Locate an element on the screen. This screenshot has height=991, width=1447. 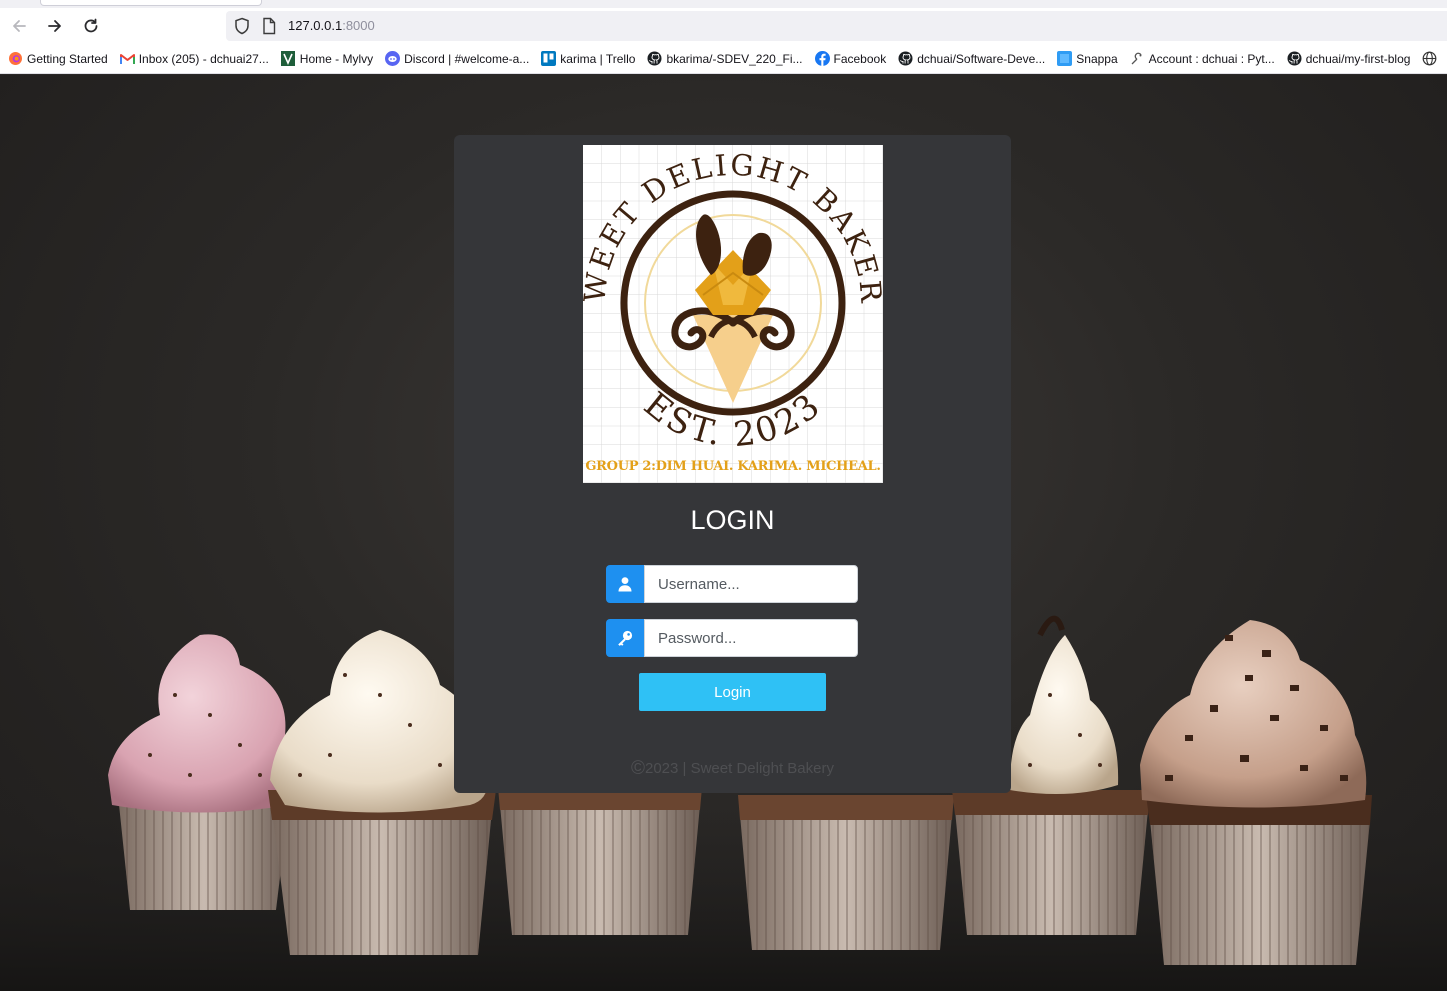
login-button: Login is located at coordinates (732, 692).